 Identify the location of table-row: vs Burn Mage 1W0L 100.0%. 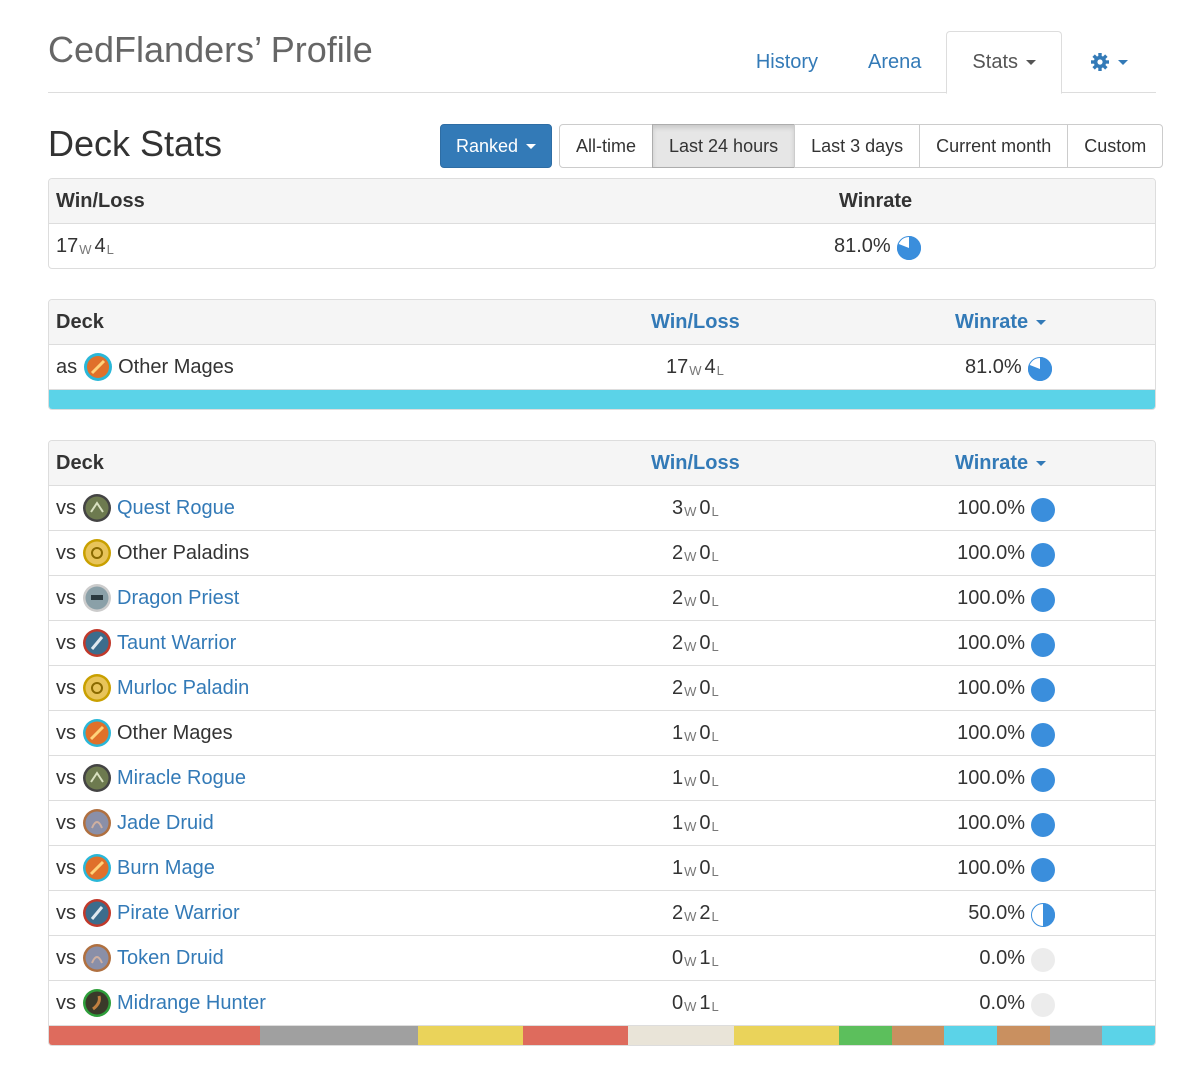
(602, 867).